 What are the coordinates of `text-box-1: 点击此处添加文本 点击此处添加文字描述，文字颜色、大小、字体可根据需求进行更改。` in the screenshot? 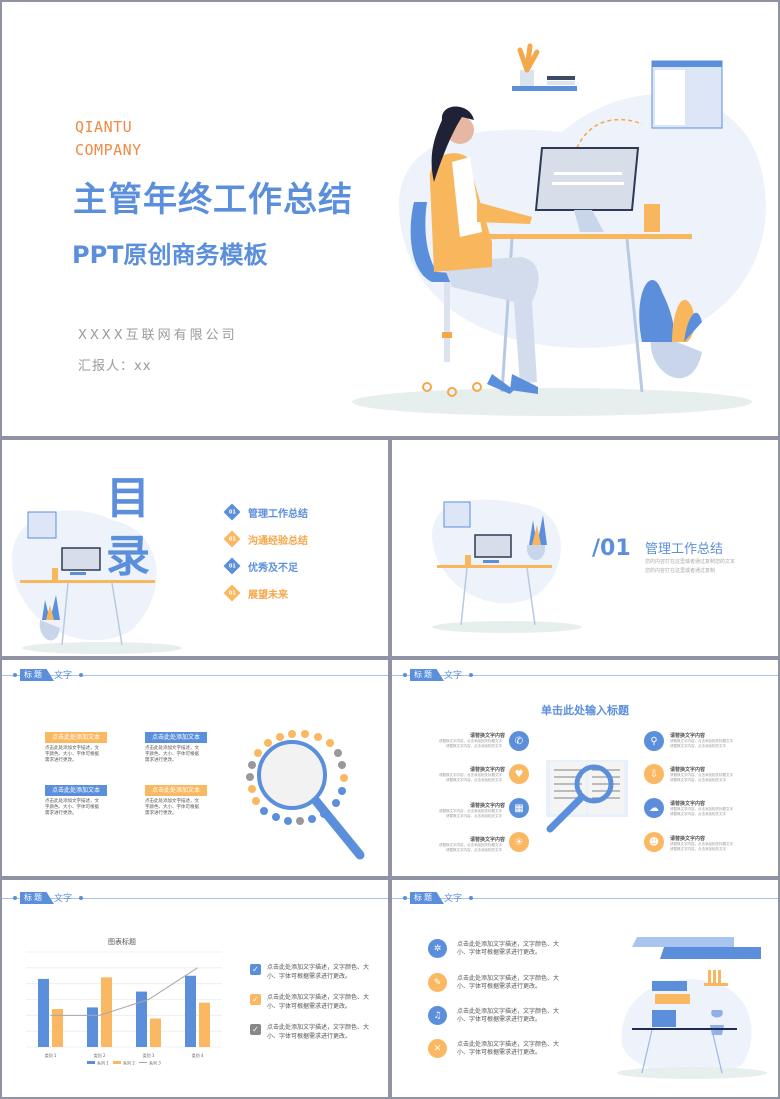 It's located at (76, 748).